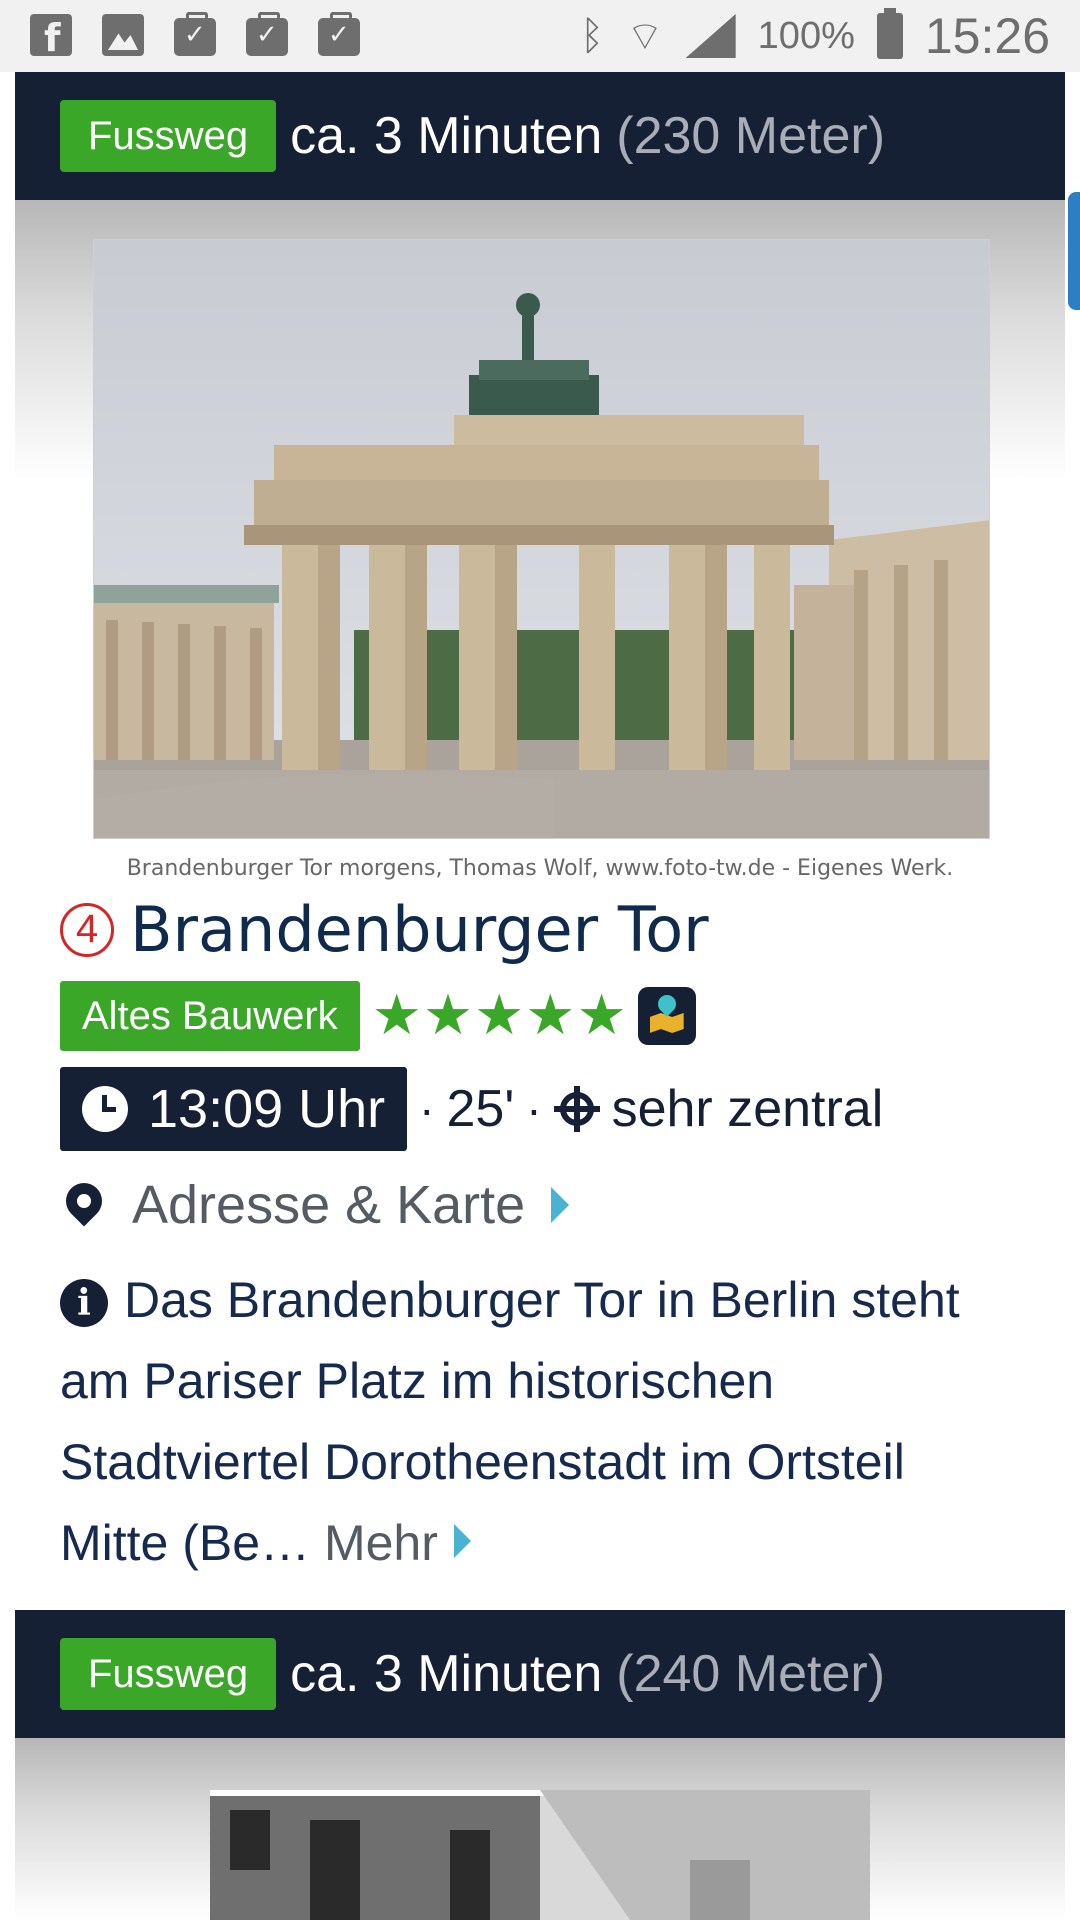 This screenshot has height=1920, width=1080. Describe the element at coordinates (380, 1543) in the screenshot. I see `more-link-label: Mehr` at that location.